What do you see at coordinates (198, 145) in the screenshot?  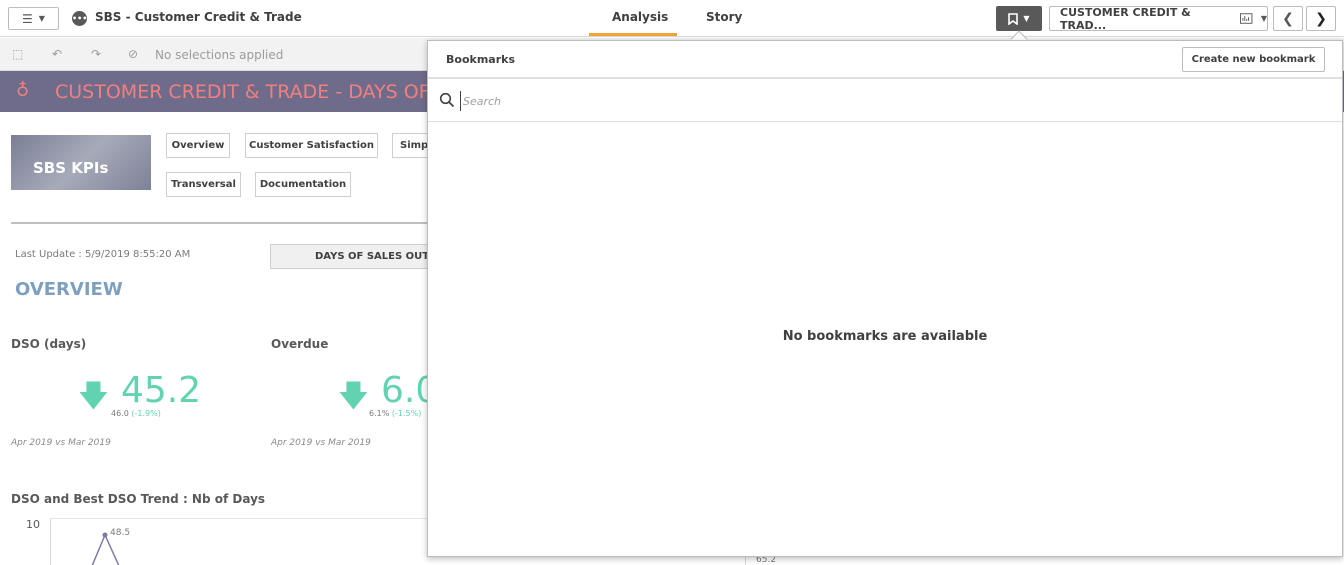 I see `nav-button-overview: Overview` at bounding box center [198, 145].